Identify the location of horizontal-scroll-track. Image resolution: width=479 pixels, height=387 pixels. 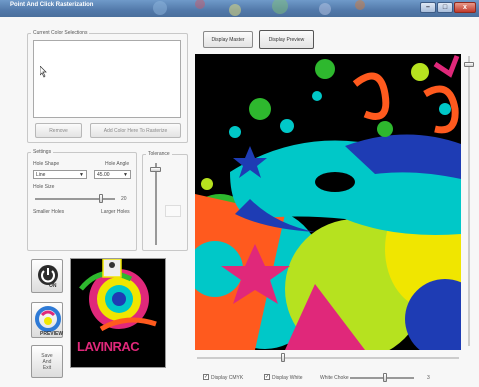
(328, 358).